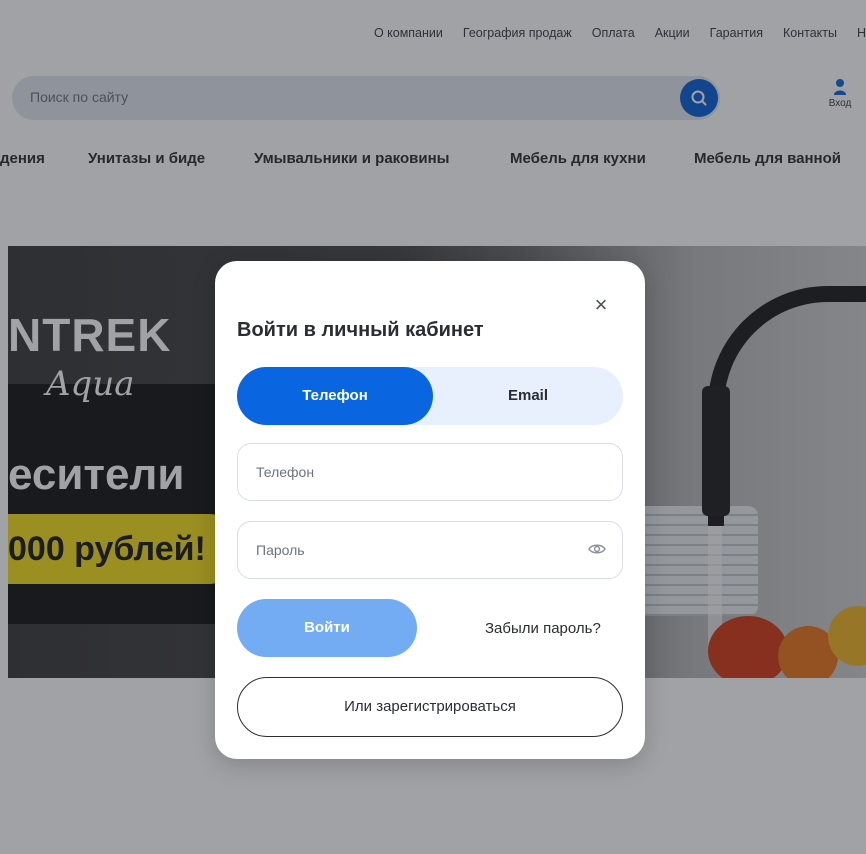 The width and height of the screenshot is (866, 854). I want to click on eye-icon, so click(597, 549).